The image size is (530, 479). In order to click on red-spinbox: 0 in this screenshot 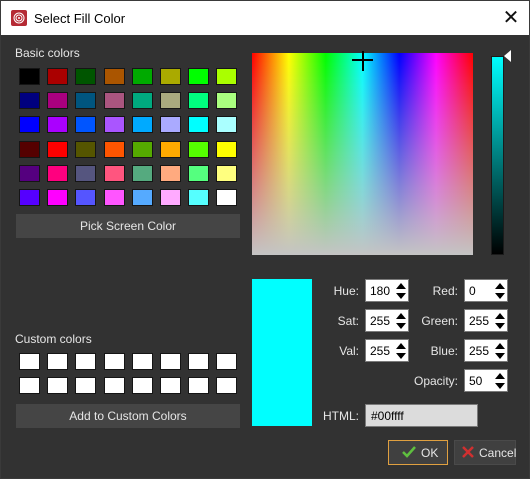, I will do `click(486, 290)`.